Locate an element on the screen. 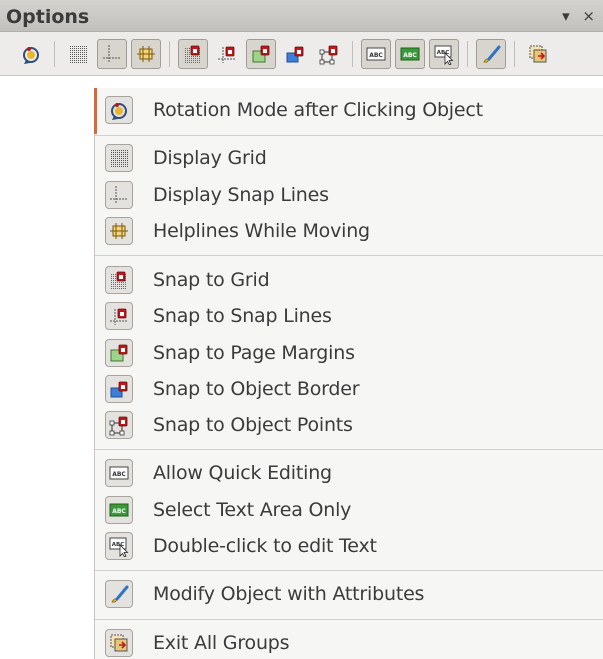 The width and height of the screenshot is (603, 659). menu-item-double-click-edit-text: ABC Double-click to edit Text is located at coordinates (349, 546).